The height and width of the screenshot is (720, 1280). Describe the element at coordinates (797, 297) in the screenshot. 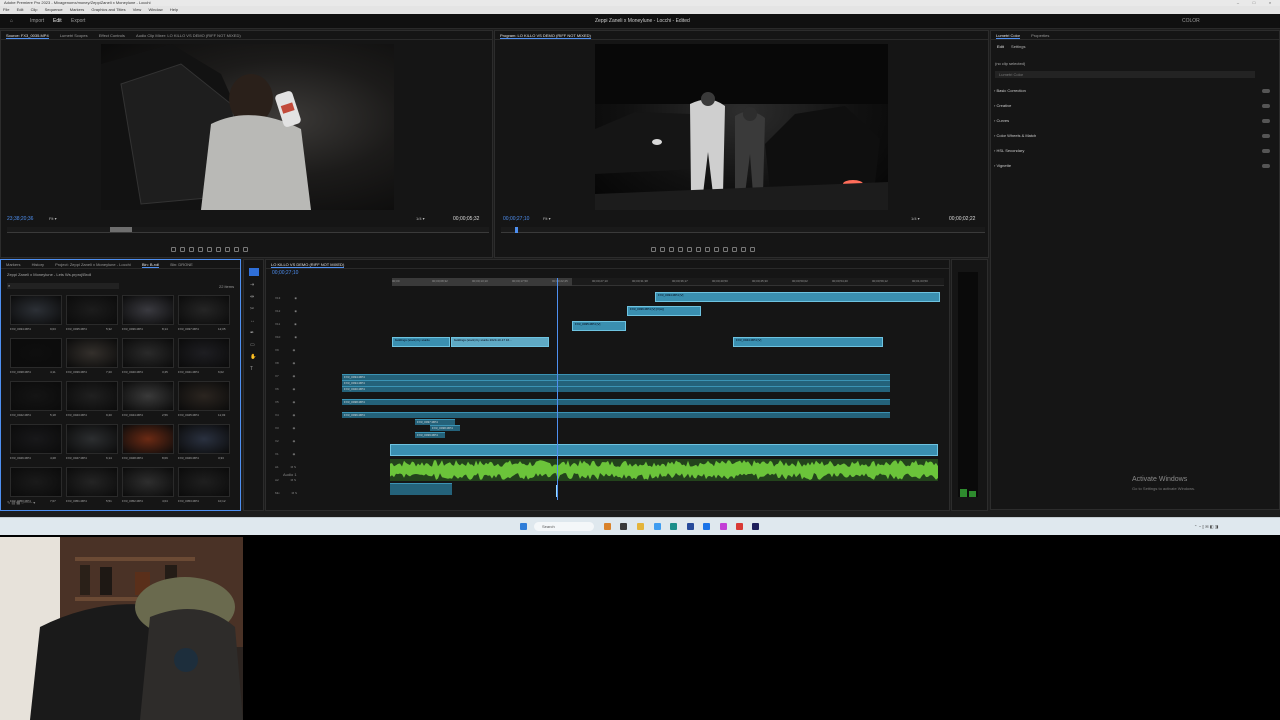

I see `video-clip: FX3_0034.MP4 [V]` at that location.